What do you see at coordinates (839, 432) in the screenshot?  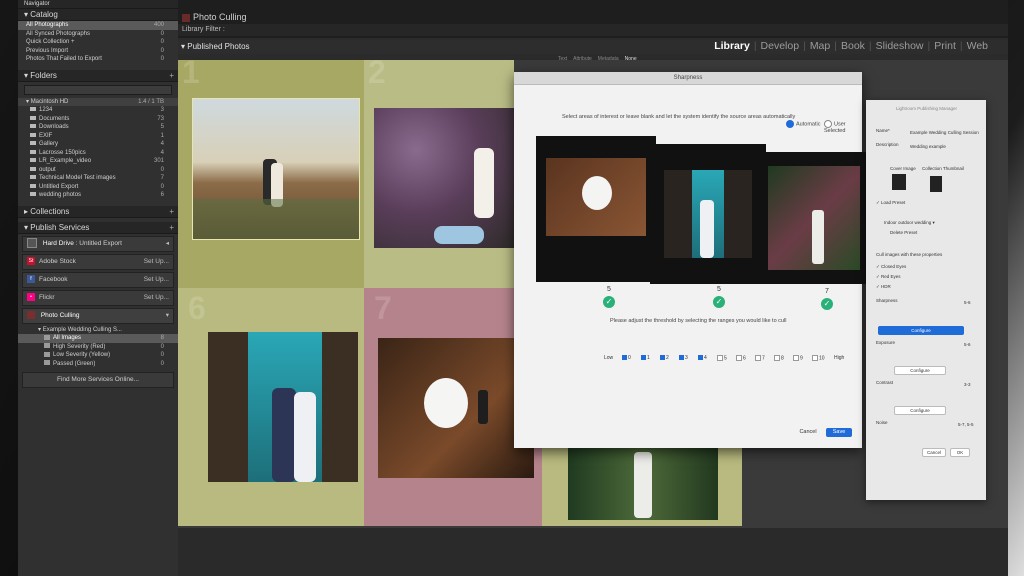 I see `dialog-save-button: Save` at bounding box center [839, 432].